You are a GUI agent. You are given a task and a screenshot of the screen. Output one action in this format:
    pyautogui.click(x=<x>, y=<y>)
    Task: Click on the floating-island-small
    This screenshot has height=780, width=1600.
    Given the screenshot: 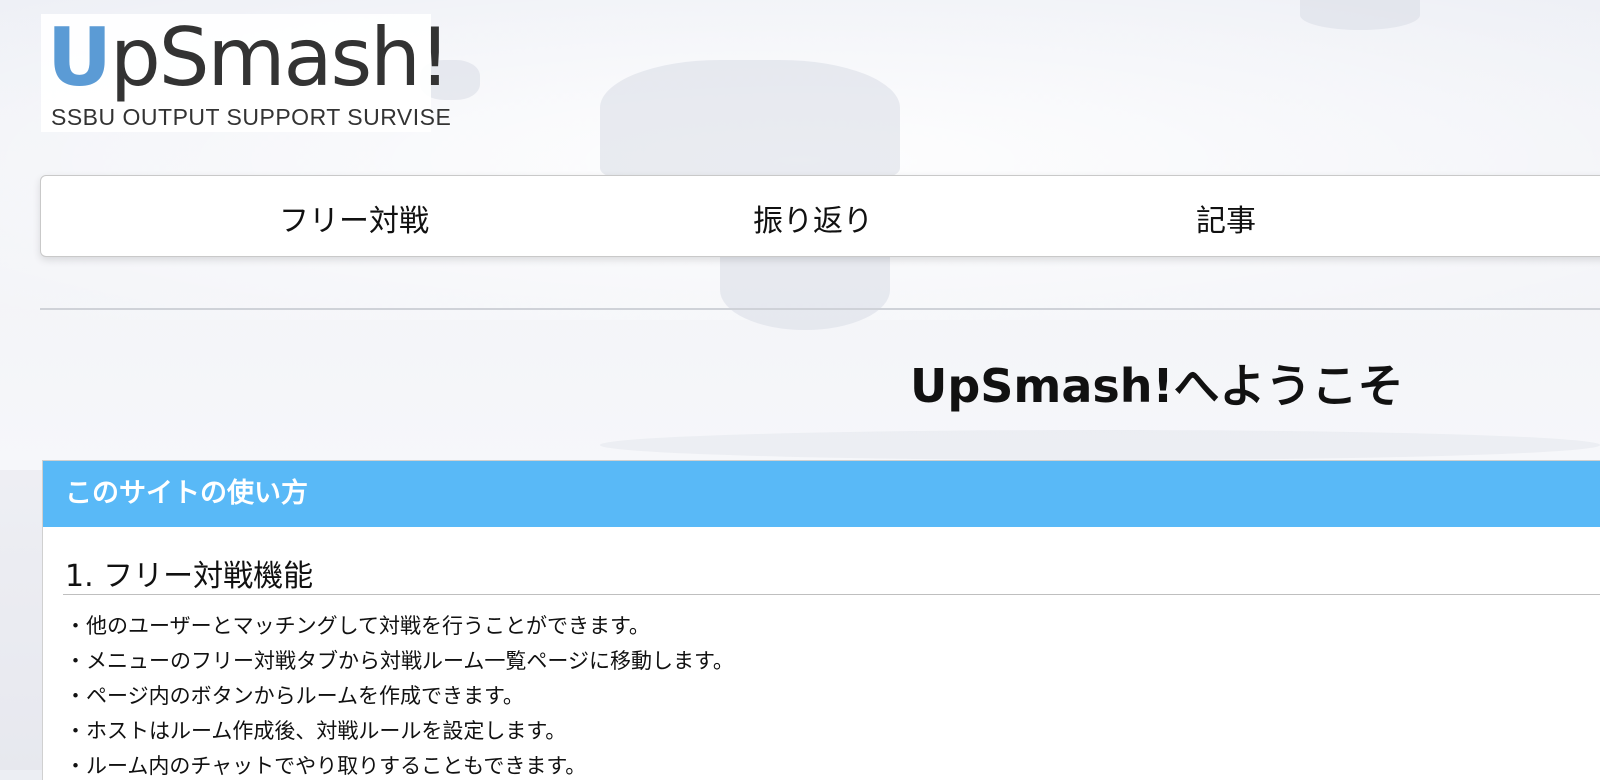 What is the action you would take?
    pyautogui.click(x=1360, y=15)
    